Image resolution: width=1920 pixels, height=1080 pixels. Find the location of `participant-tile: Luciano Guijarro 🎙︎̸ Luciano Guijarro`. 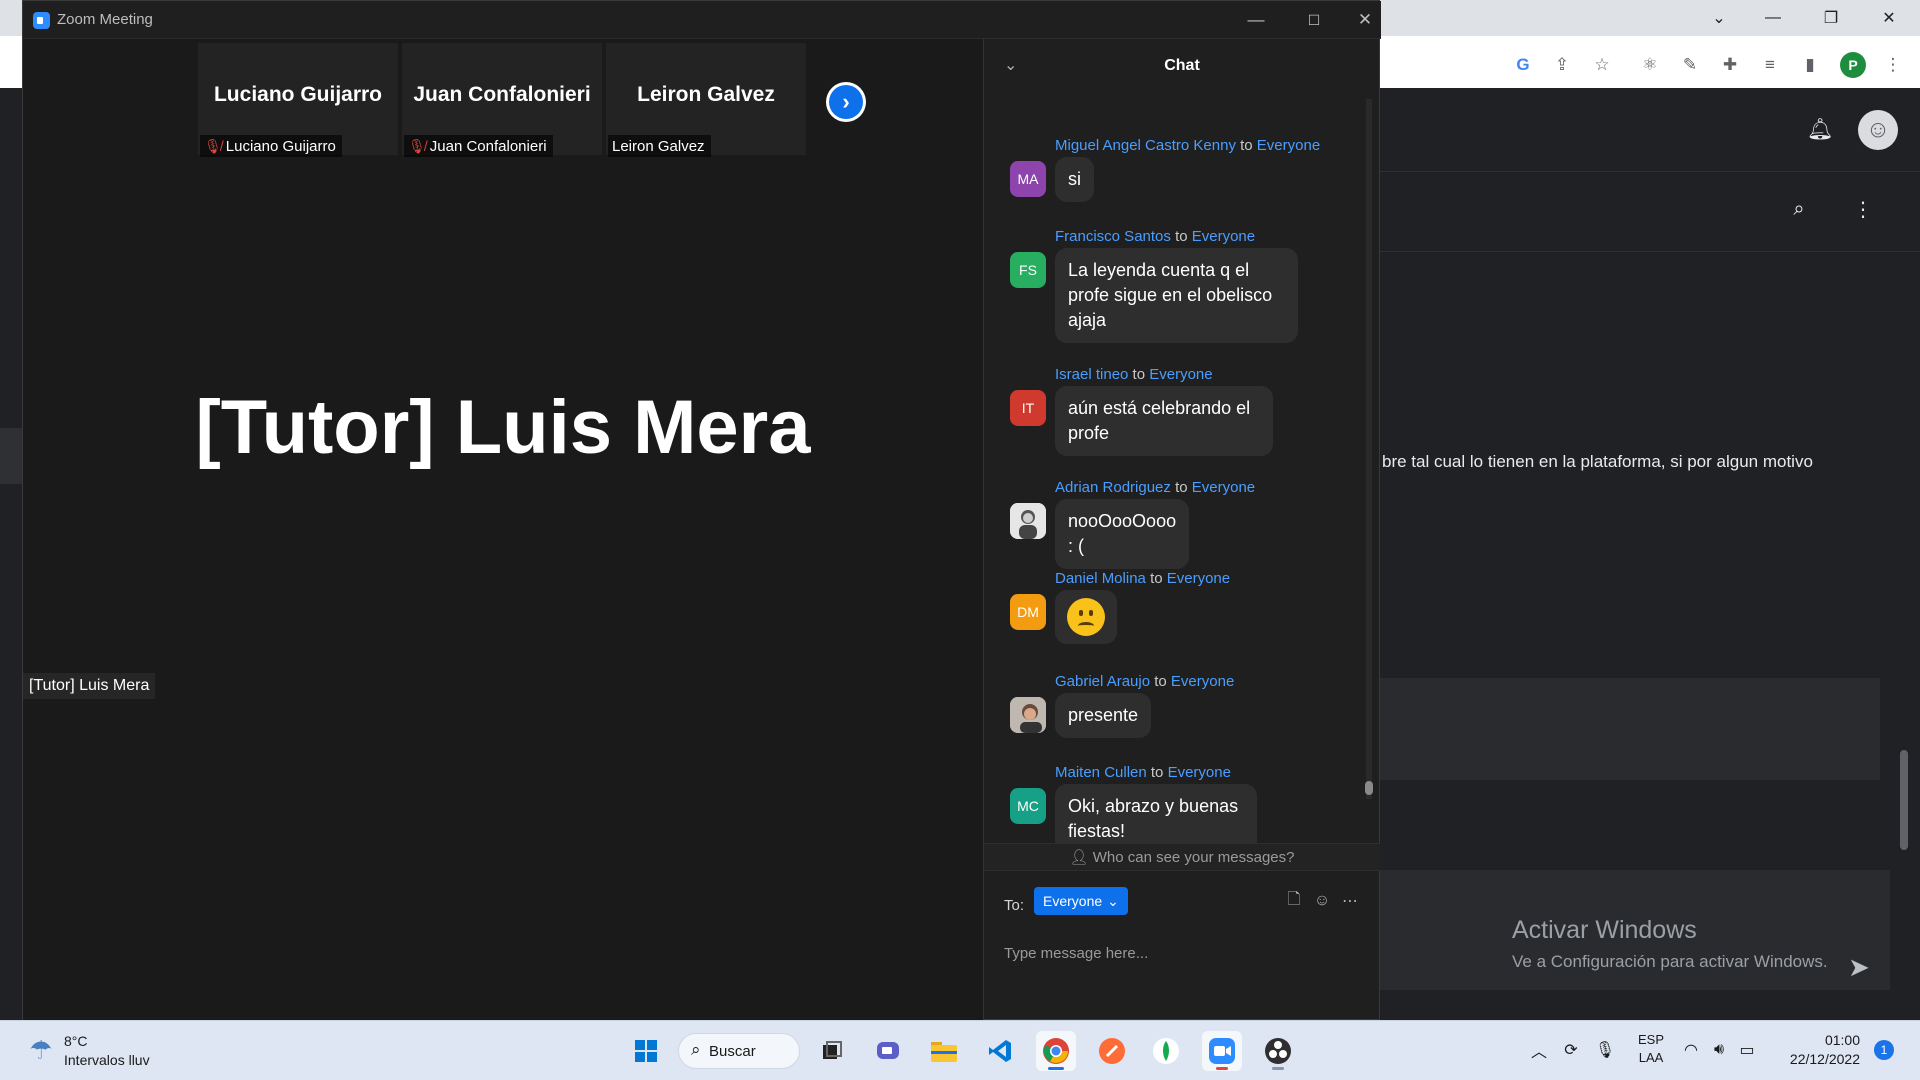

participant-tile: Luciano Guijarro 🎙︎̸ Luciano Guijarro is located at coordinates (298, 100).